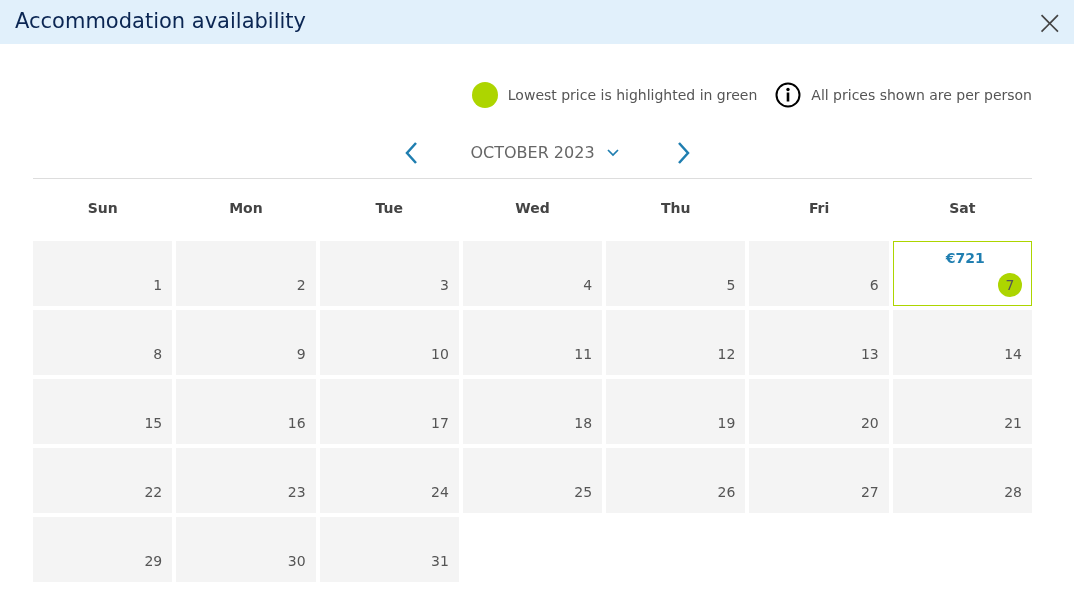 This screenshot has height=605, width=1074. I want to click on weekday-header: Sun, so click(102, 208).